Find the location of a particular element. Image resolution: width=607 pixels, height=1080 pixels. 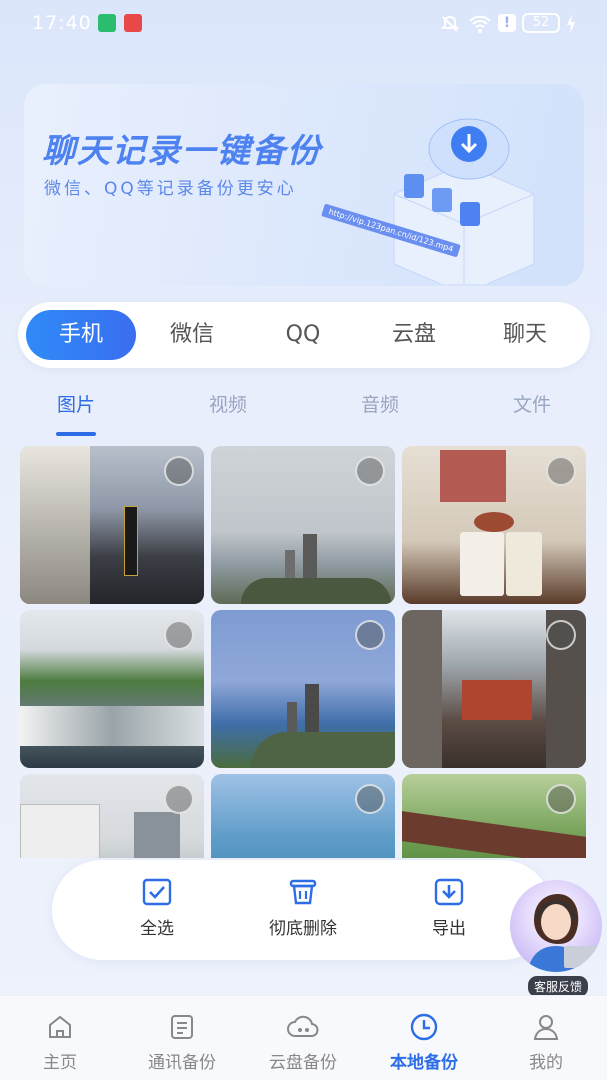

bottom-nav: 主页 通讯备份 云盘备份 本地备份 我的 is located at coordinates (303, 1037).